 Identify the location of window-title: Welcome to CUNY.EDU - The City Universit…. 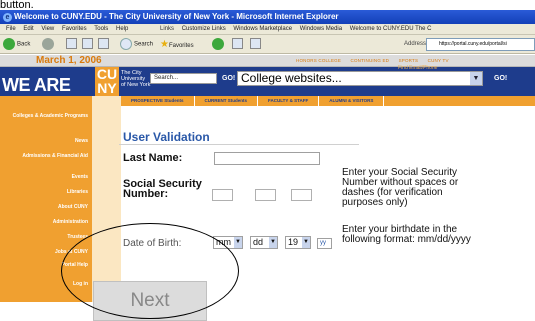
(176, 16).